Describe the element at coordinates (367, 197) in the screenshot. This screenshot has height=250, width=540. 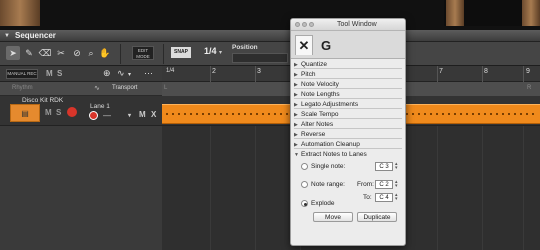
I see `to-label: To:` at that location.